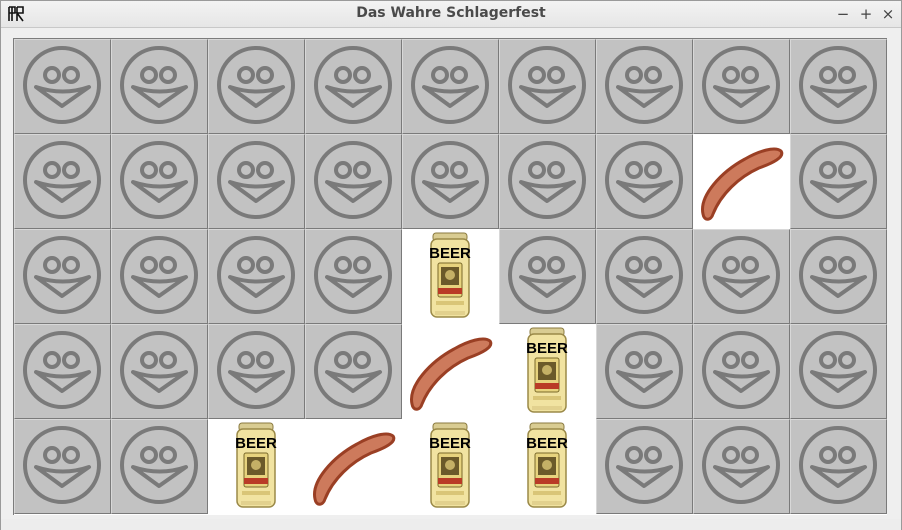  Describe the element at coordinates (866, 14) in the screenshot. I see `maximize-button: +` at that location.